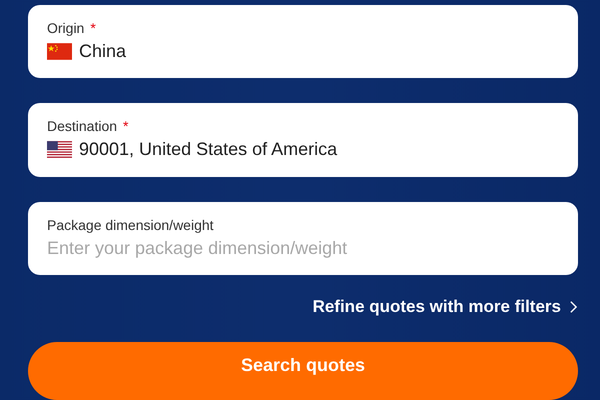  Describe the element at coordinates (130, 224) in the screenshot. I see `field-label: Package dimension/weight` at that location.